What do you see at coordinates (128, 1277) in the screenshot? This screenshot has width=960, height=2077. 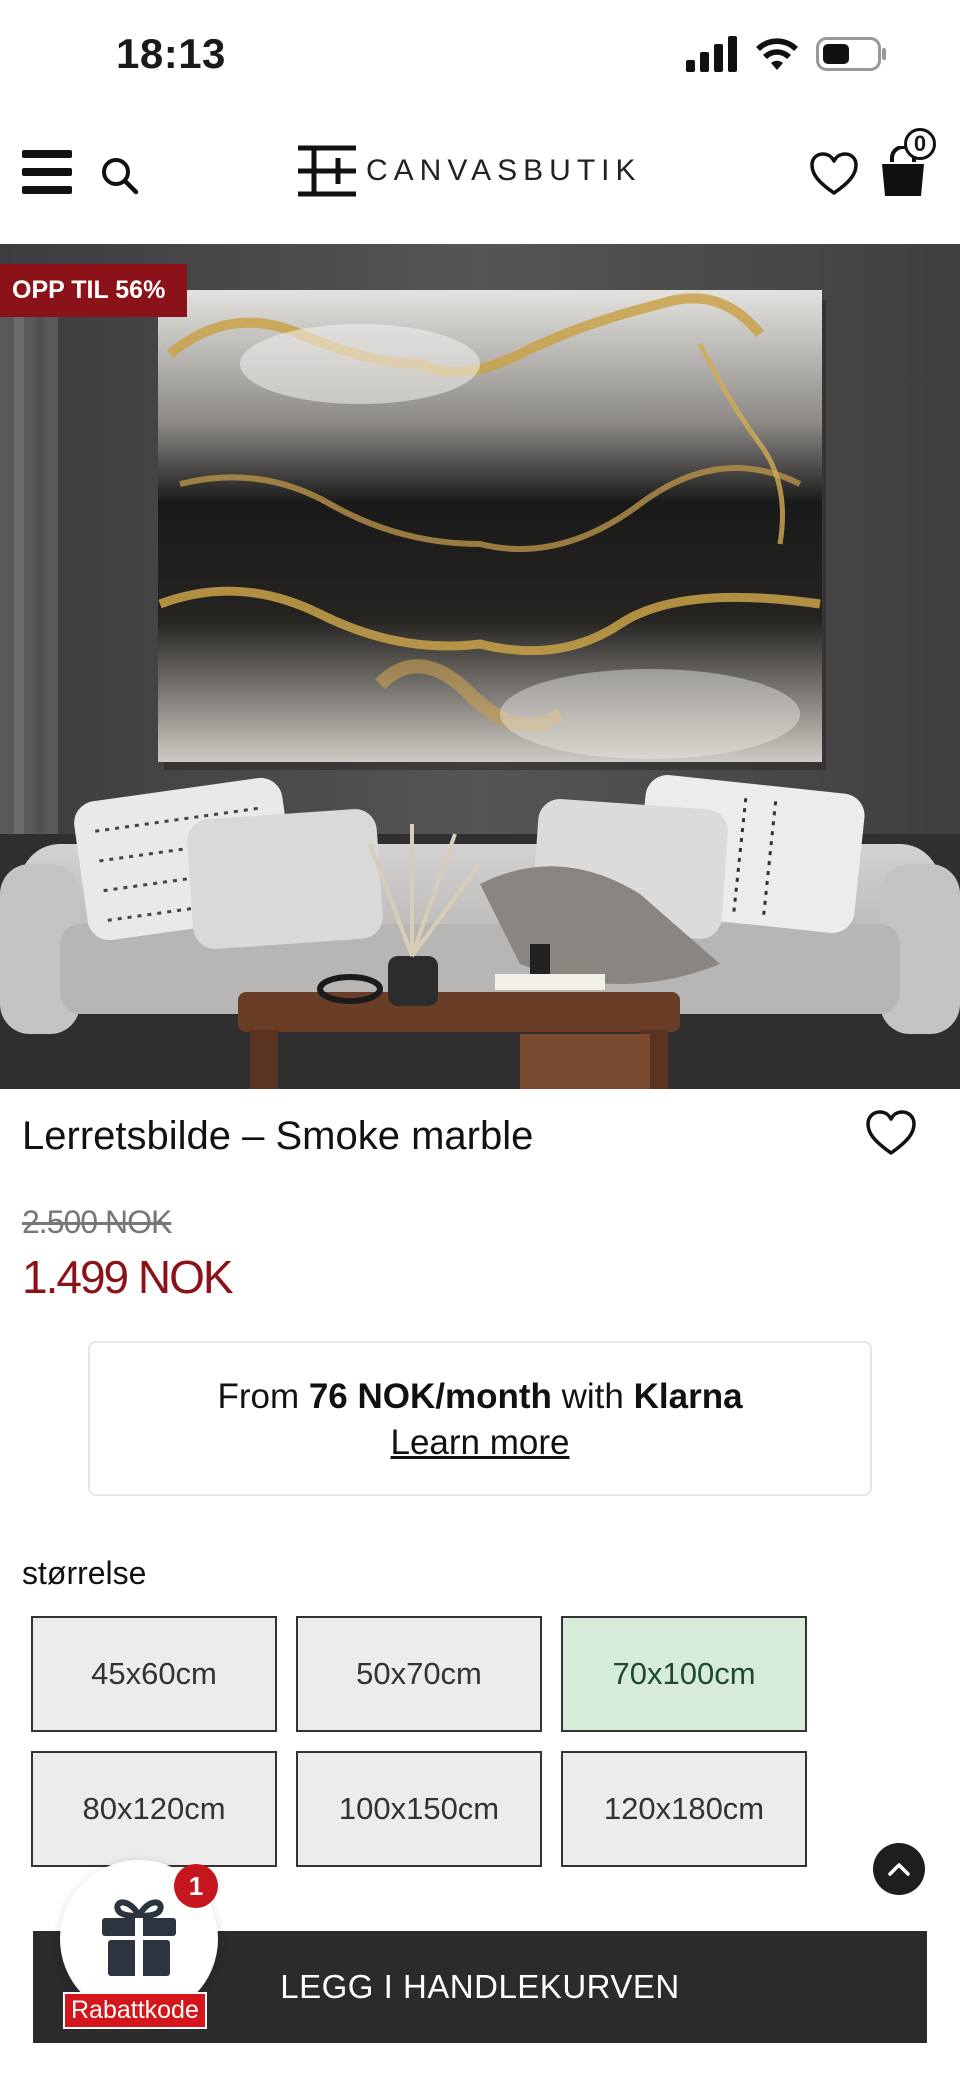 I see `sale-price: 1.499 NOK` at bounding box center [128, 1277].